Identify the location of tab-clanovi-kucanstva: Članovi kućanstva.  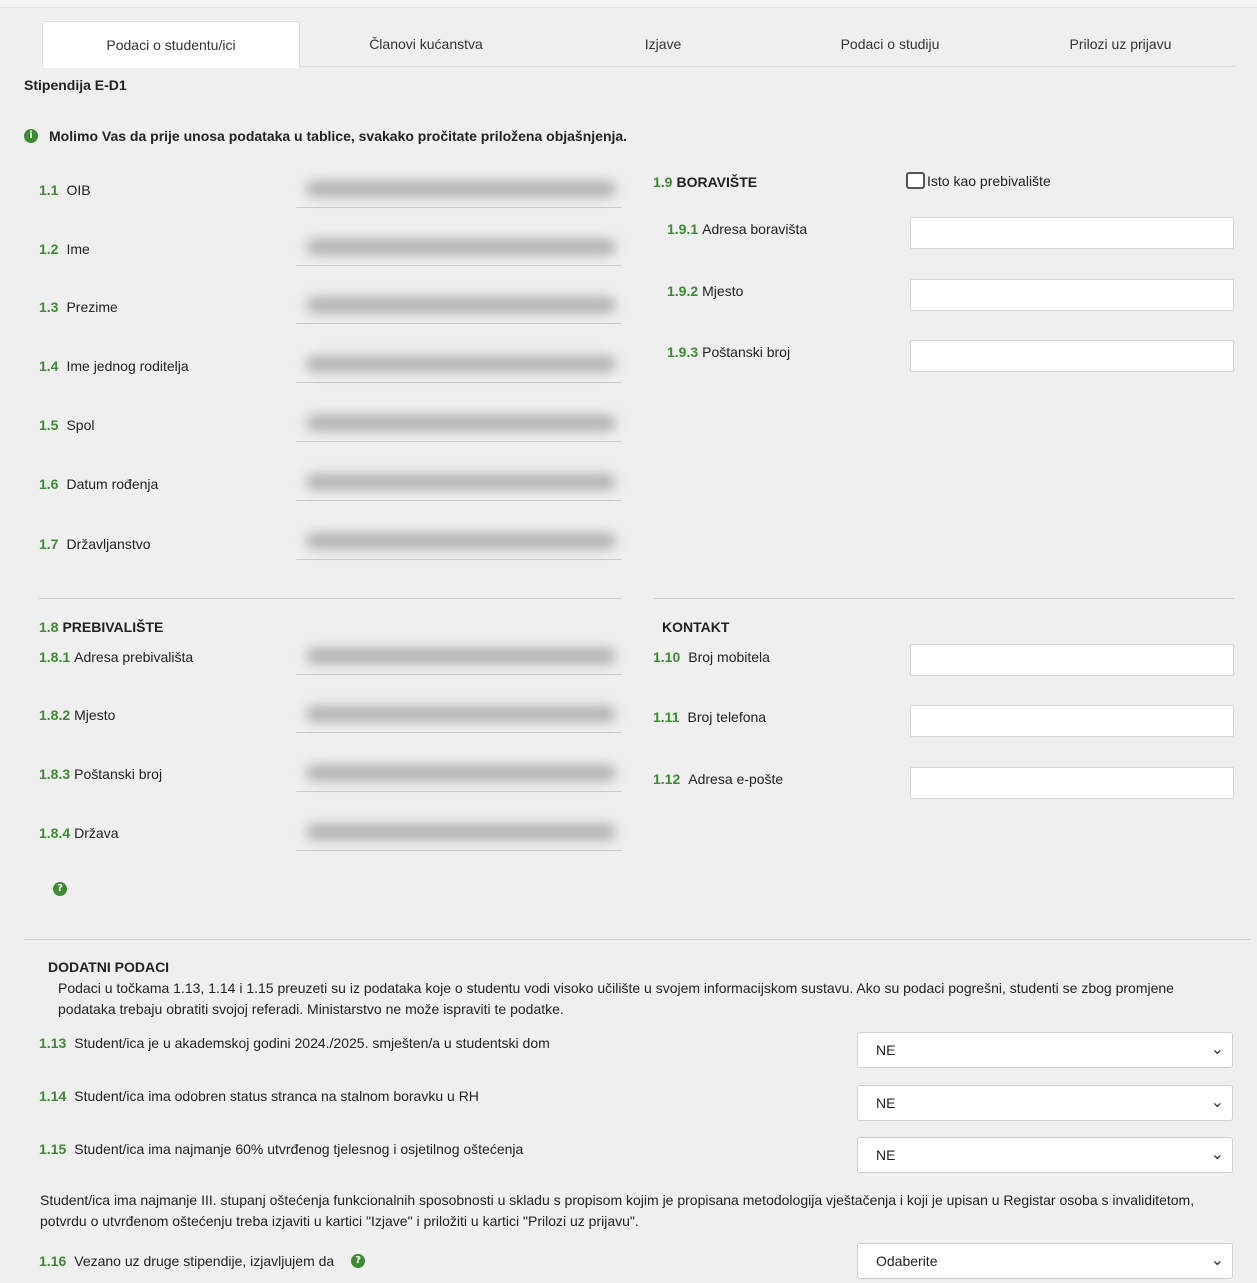
(426, 44).